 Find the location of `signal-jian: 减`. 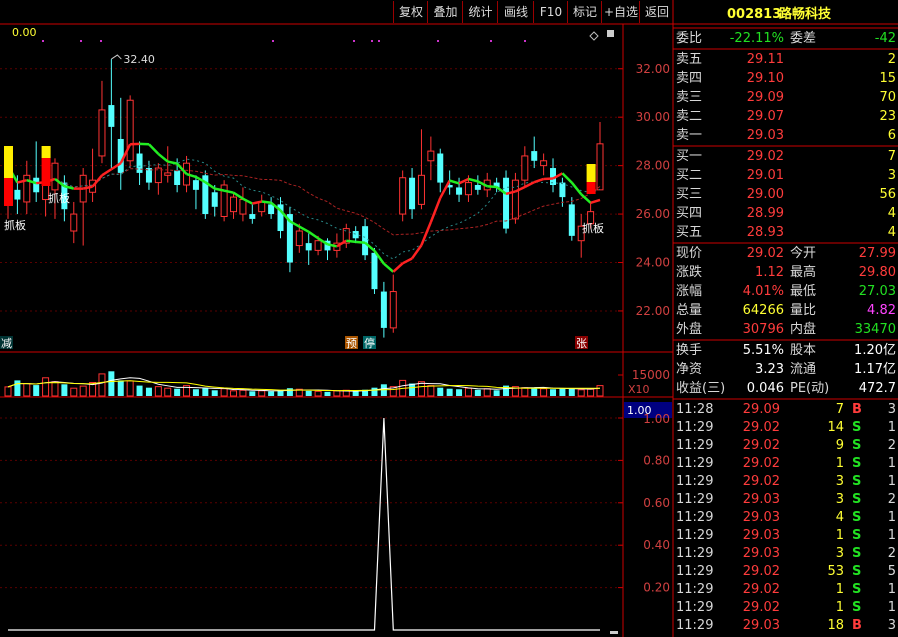

signal-jian: 减 is located at coordinates (6, 343).